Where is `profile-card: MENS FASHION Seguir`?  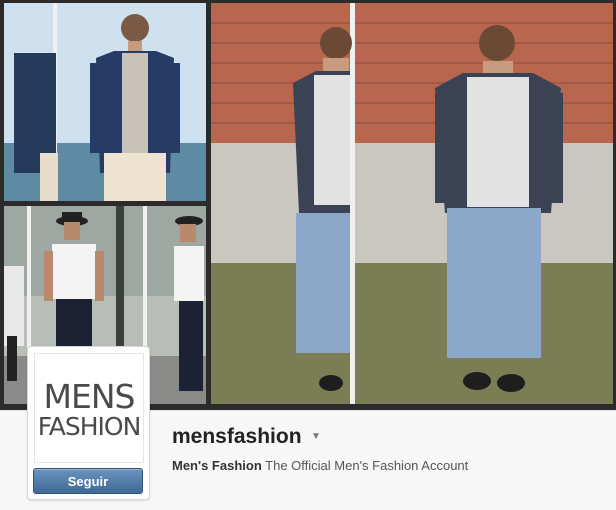
profile-card: MENS FASHION Seguir is located at coordinates (88, 423).